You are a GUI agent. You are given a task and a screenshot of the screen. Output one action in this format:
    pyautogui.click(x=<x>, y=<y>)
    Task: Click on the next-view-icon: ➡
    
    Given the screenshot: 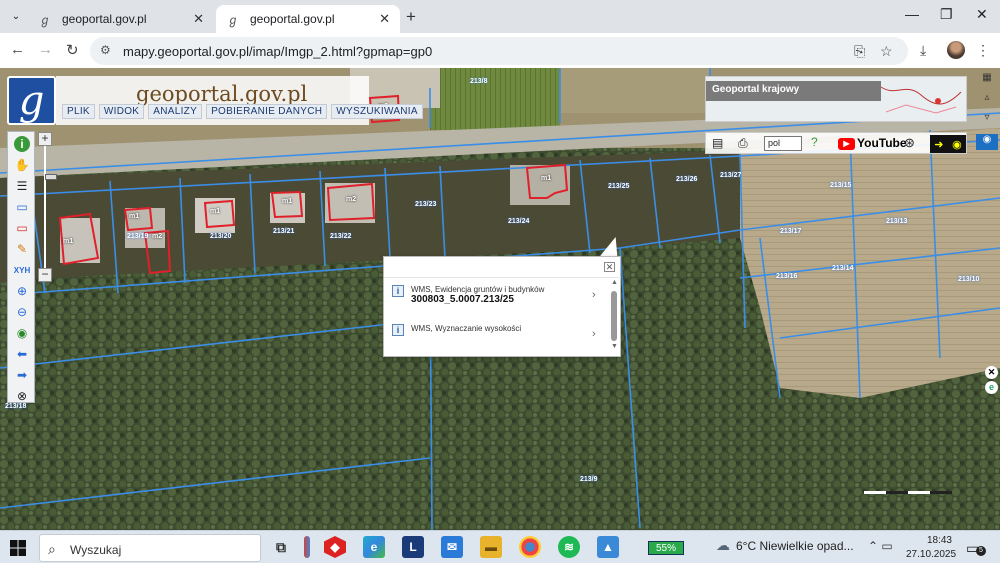 What is the action you would take?
    pyautogui.click(x=22, y=375)
    